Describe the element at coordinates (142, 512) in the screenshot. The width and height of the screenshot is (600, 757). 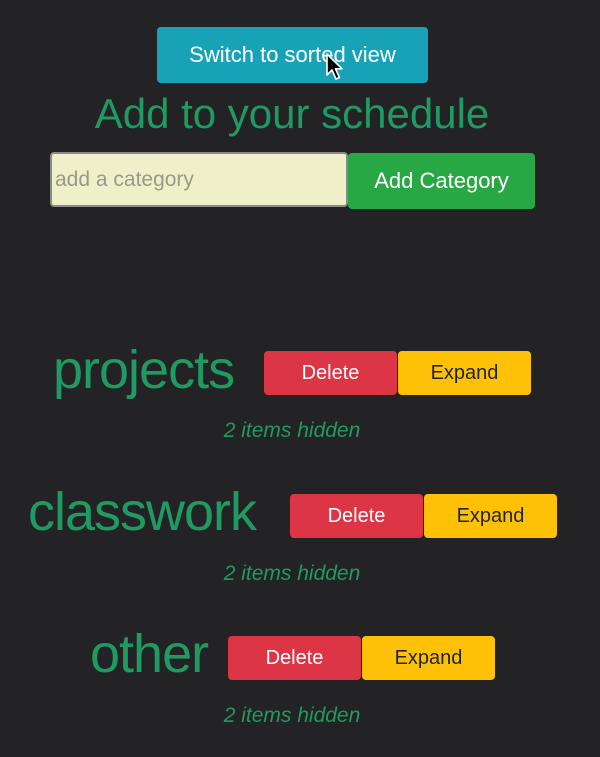
I see `category-title: classwork` at that location.